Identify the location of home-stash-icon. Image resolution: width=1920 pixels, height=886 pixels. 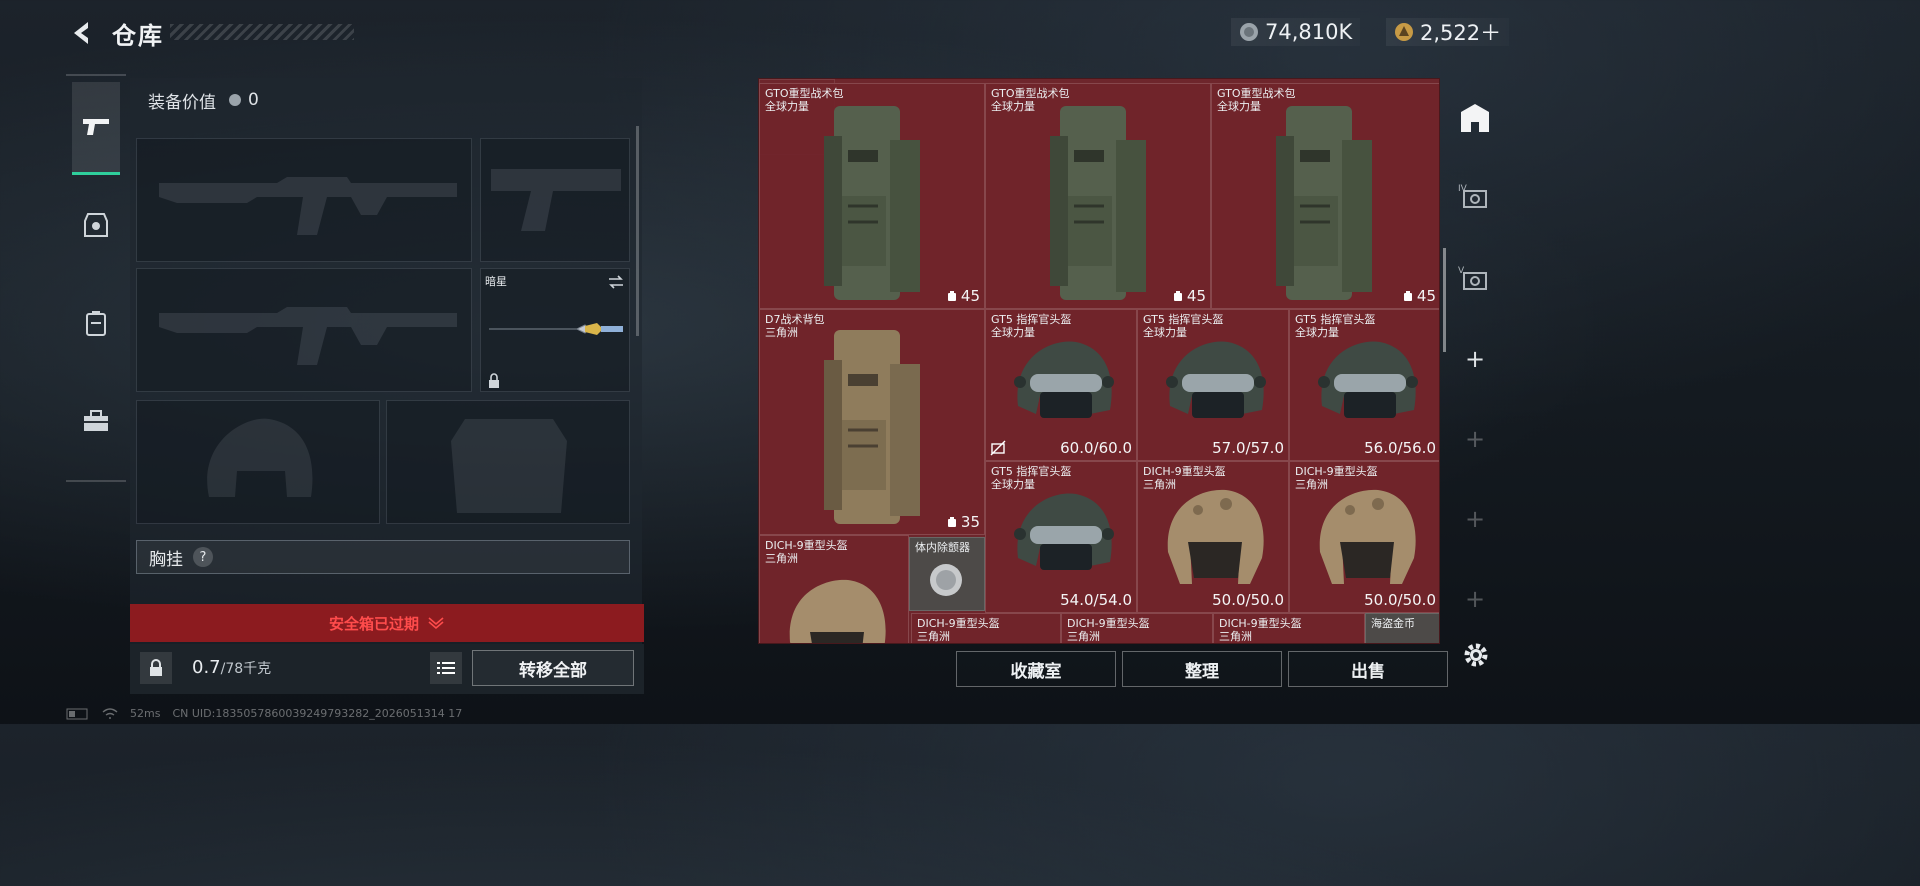
(1475, 118).